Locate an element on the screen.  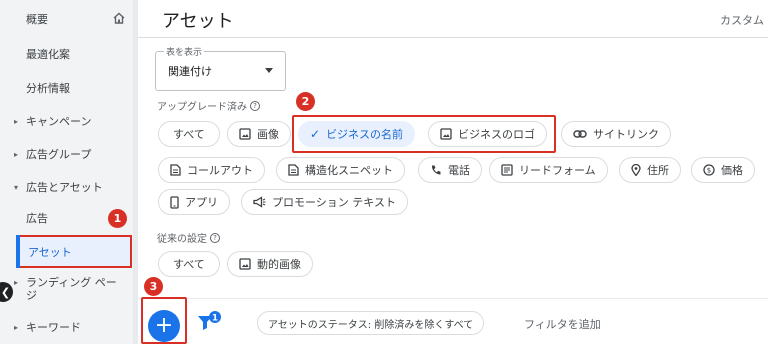
chip-structured-snippet: 構造化スニペット is located at coordinates (340, 170).